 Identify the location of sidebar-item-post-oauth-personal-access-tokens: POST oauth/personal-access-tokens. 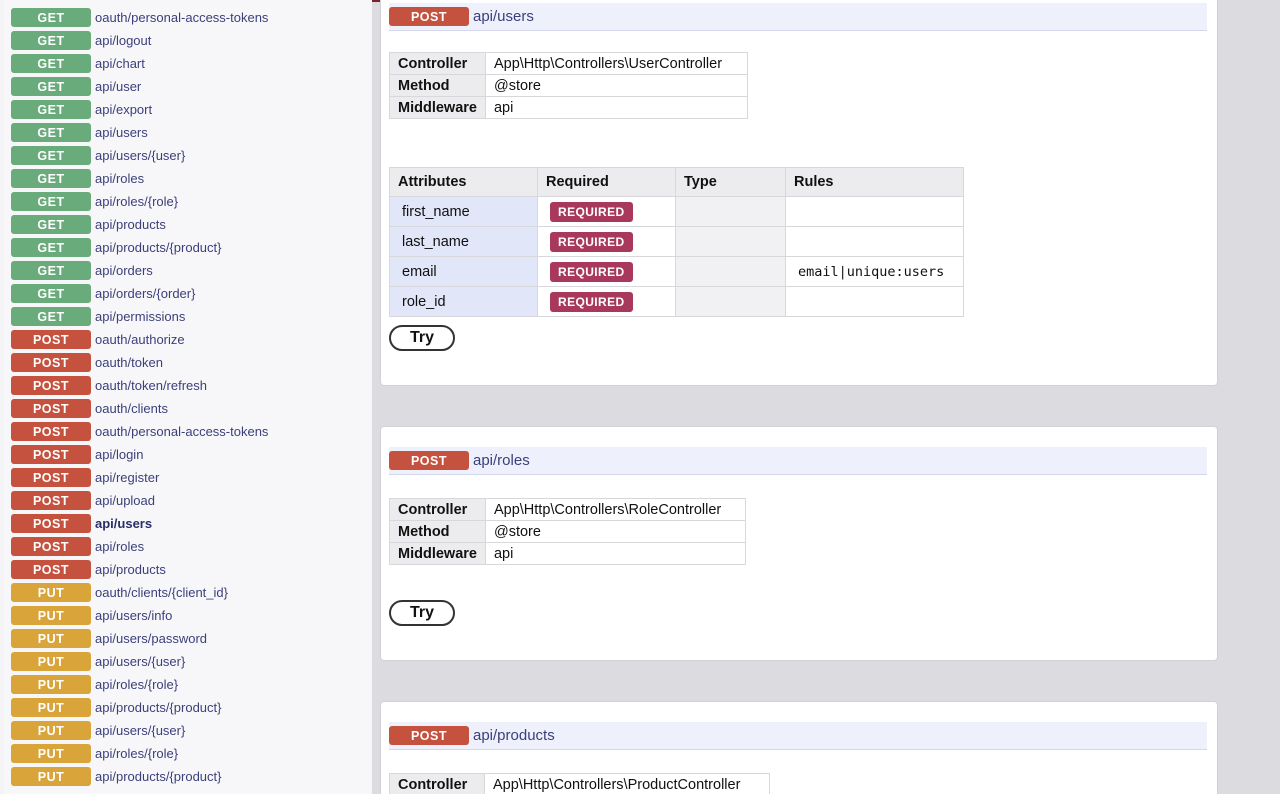
(139, 431).